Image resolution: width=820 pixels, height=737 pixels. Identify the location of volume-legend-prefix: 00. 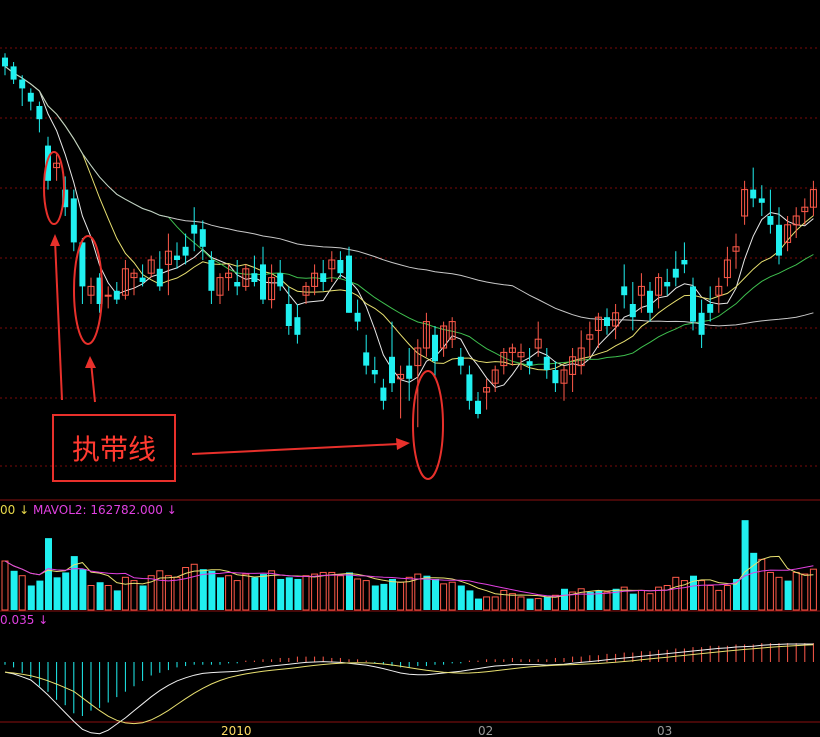
(8, 510).